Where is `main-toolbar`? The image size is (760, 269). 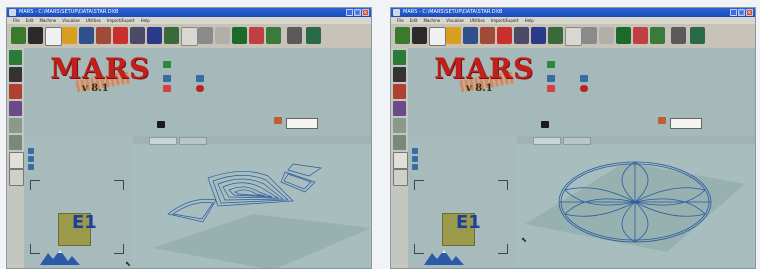
main-toolbar is located at coordinates (573, 36).